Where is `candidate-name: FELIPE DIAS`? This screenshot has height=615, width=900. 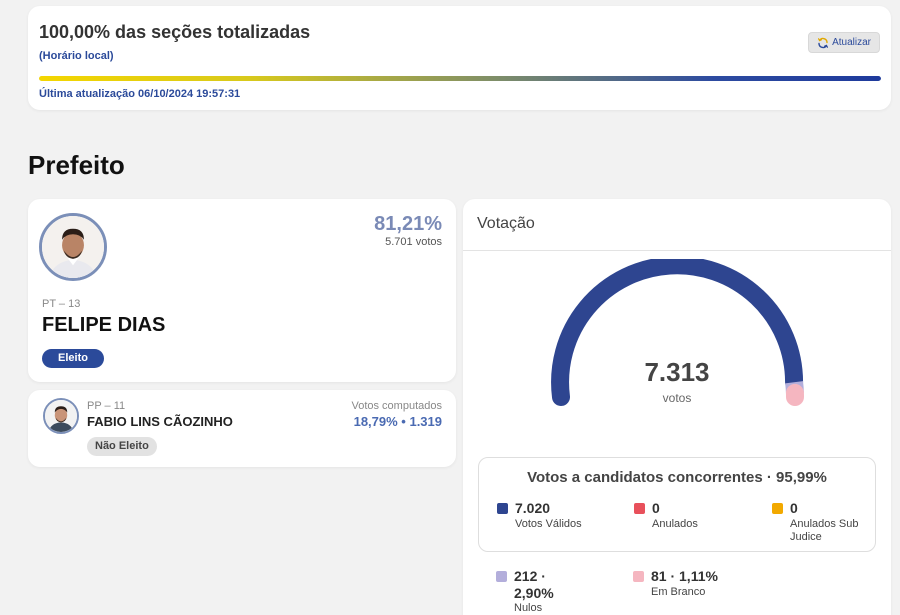
candidate-name: FELIPE DIAS is located at coordinates (104, 325).